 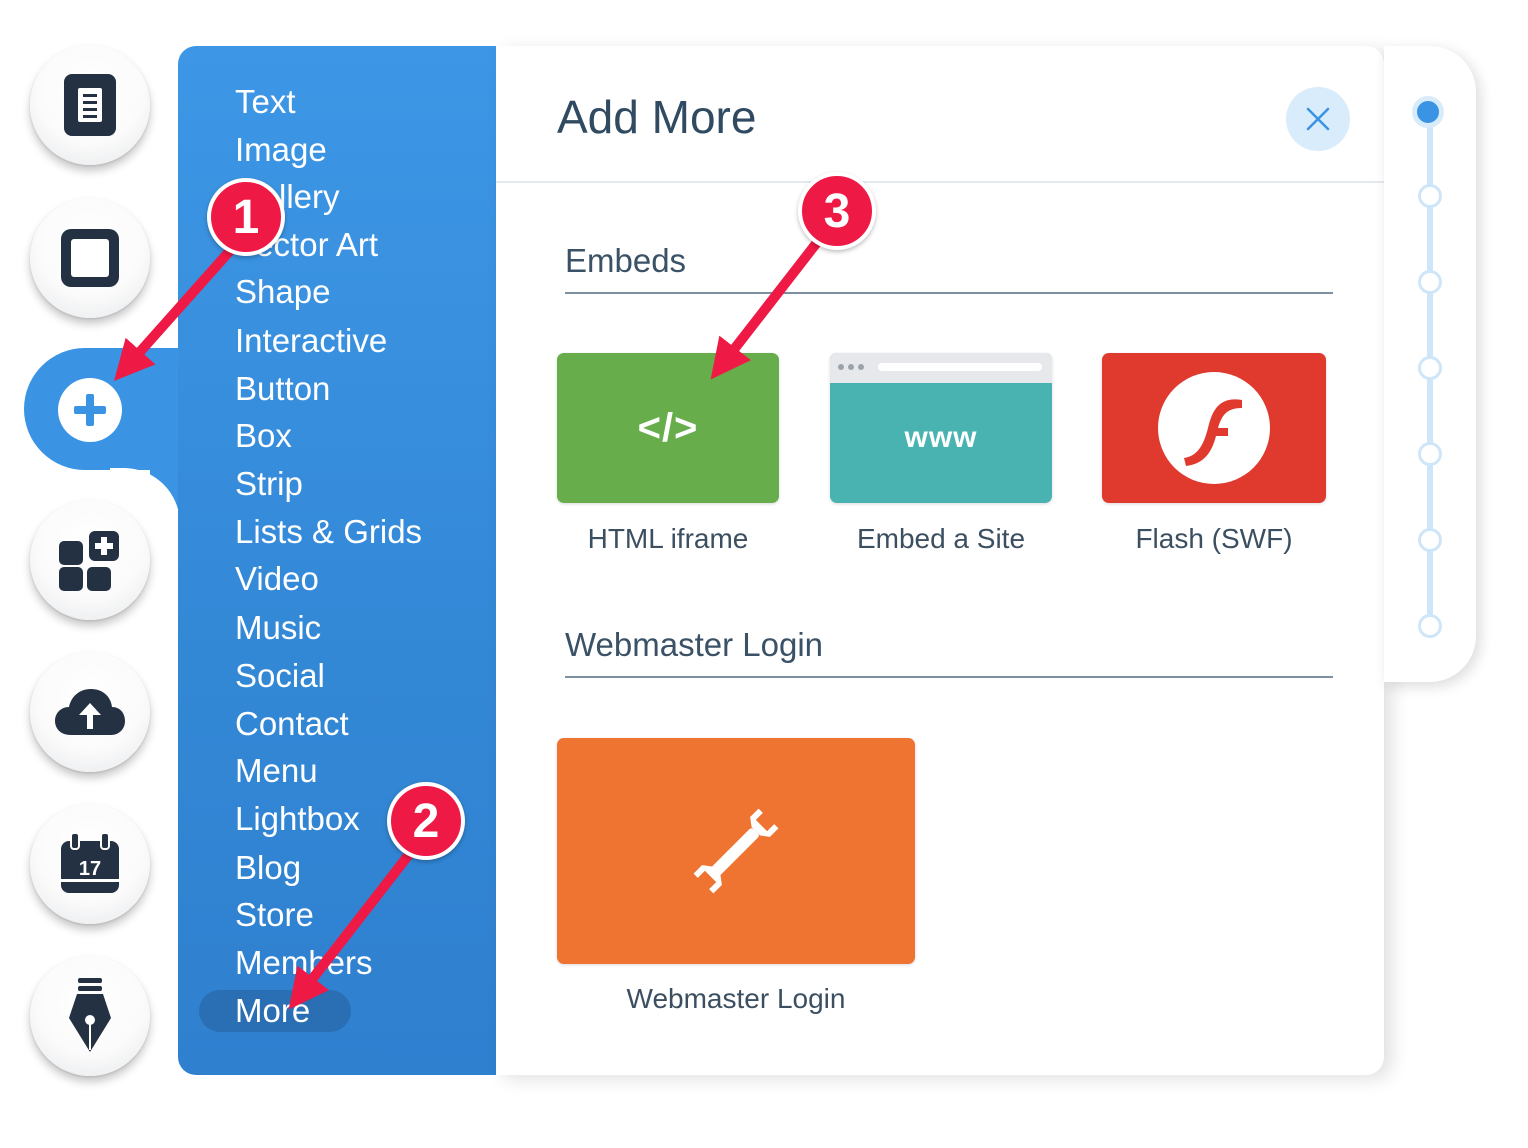 I want to click on step-badge-1: 1, so click(x=246, y=217).